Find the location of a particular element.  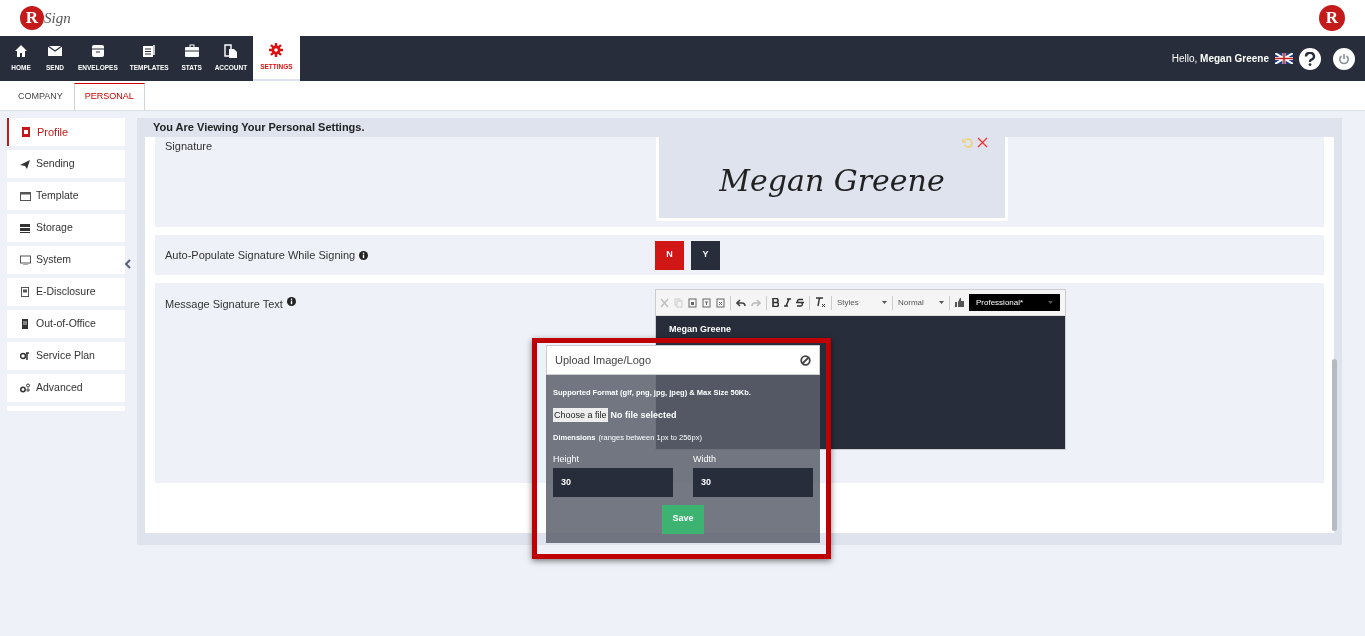

profile-icon is located at coordinates (26, 132).